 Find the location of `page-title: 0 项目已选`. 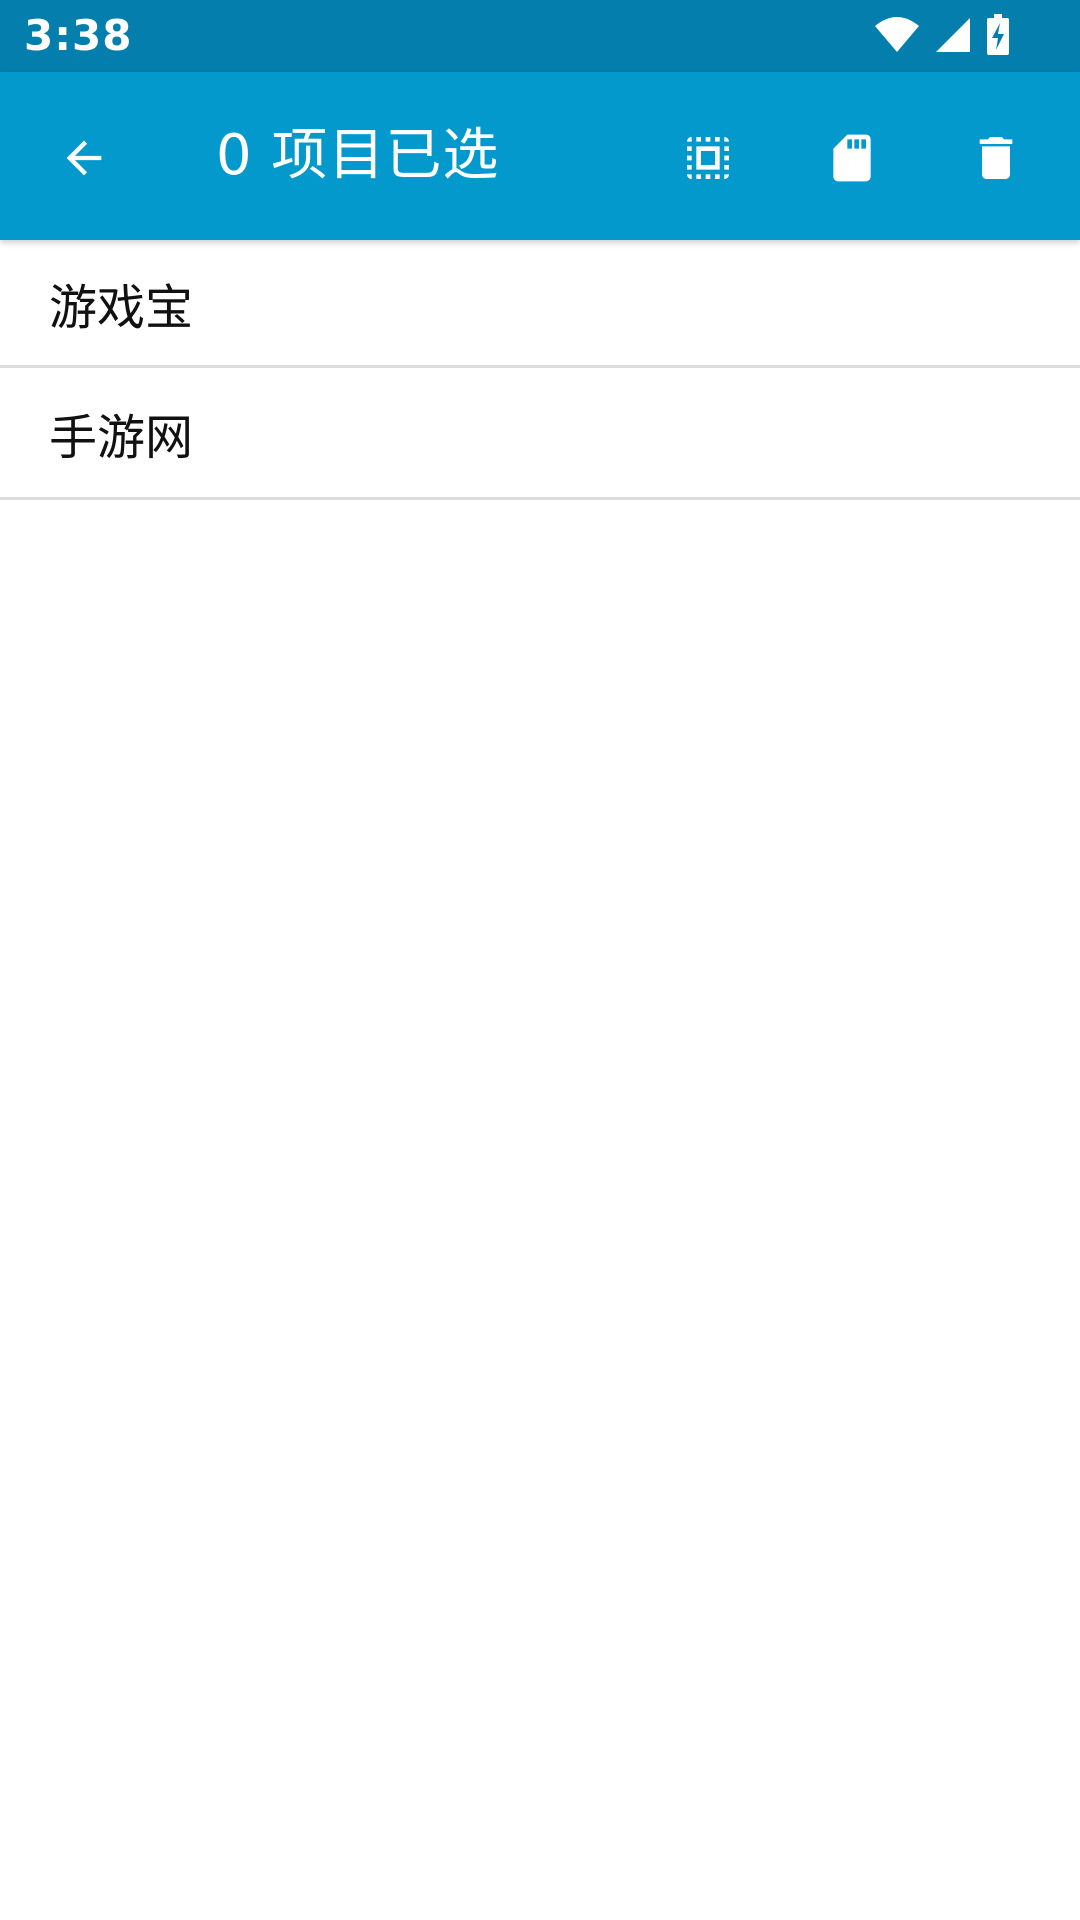

page-title: 0 项目已选 is located at coordinates (358, 155).